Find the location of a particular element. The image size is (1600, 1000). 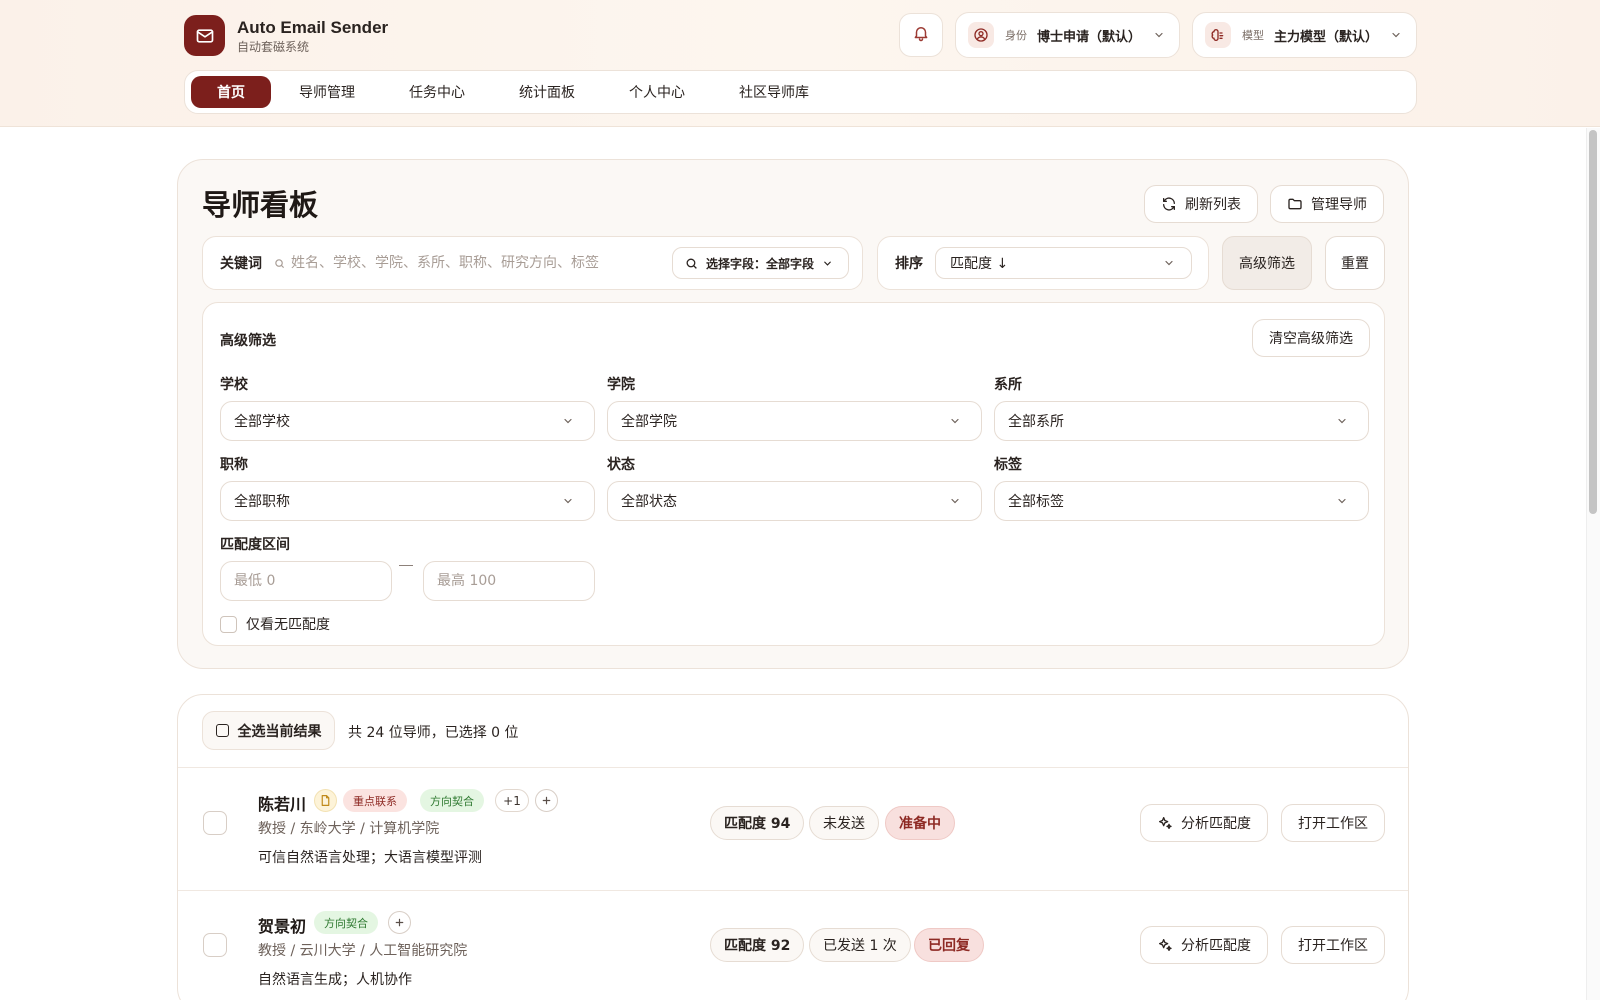

keyword-label: 关键词 is located at coordinates (241, 264).